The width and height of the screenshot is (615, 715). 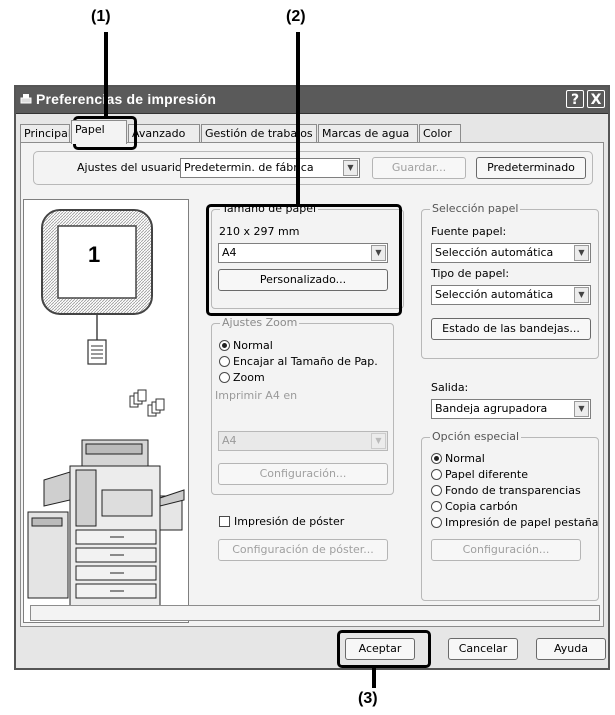 What do you see at coordinates (131, 167) in the screenshot?
I see `user-settings-label: Ajustes del usuario:` at bounding box center [131, 167].